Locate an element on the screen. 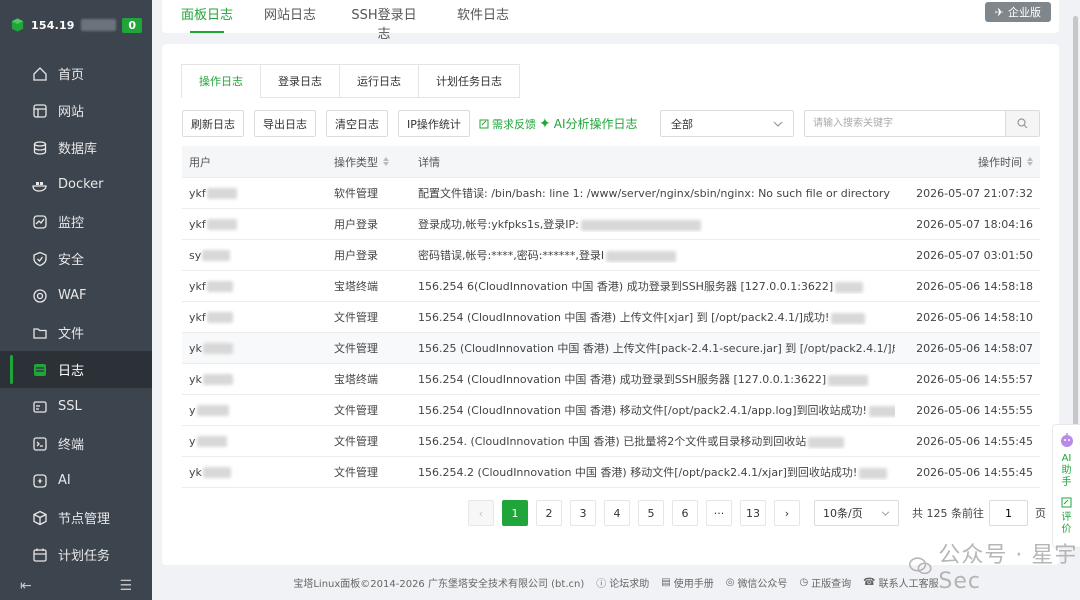  col-time: 操作时间 is located at coordinates (967, 162).